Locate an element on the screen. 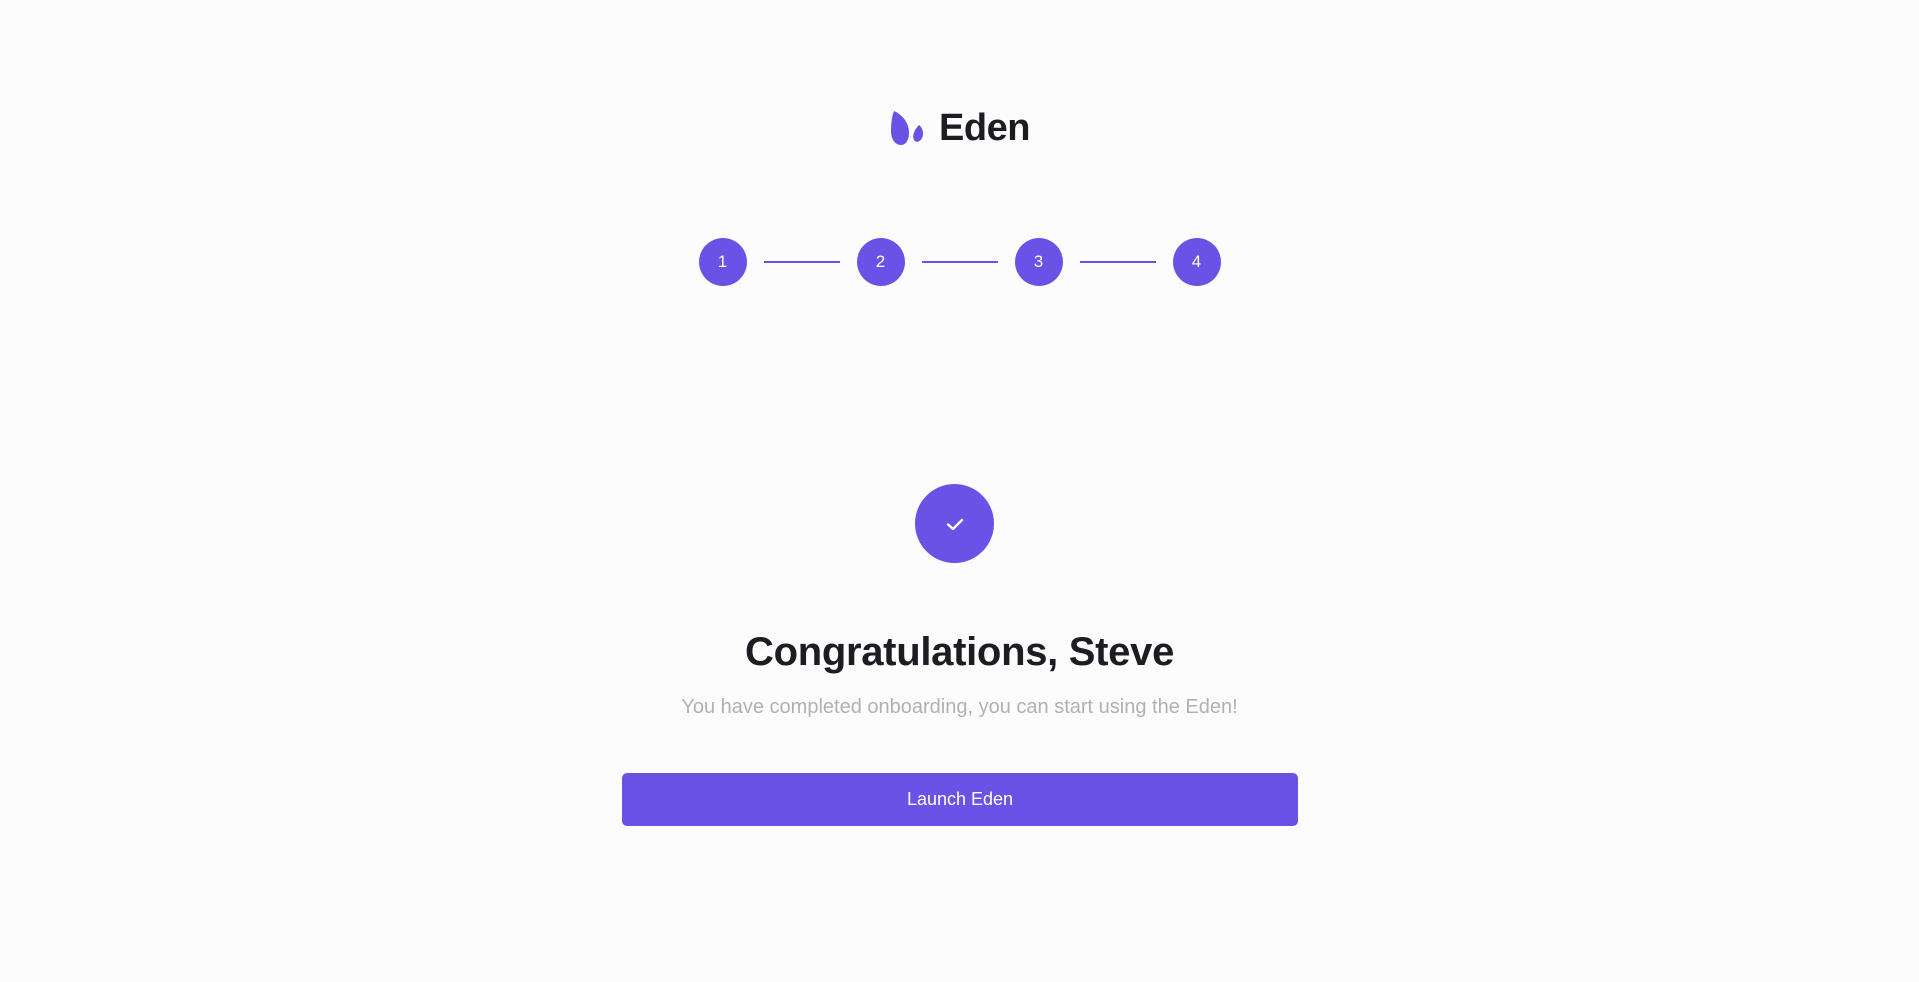 This screenshot has width=1919, height=982. step-1: 1 is located at coordinates (722, 262).